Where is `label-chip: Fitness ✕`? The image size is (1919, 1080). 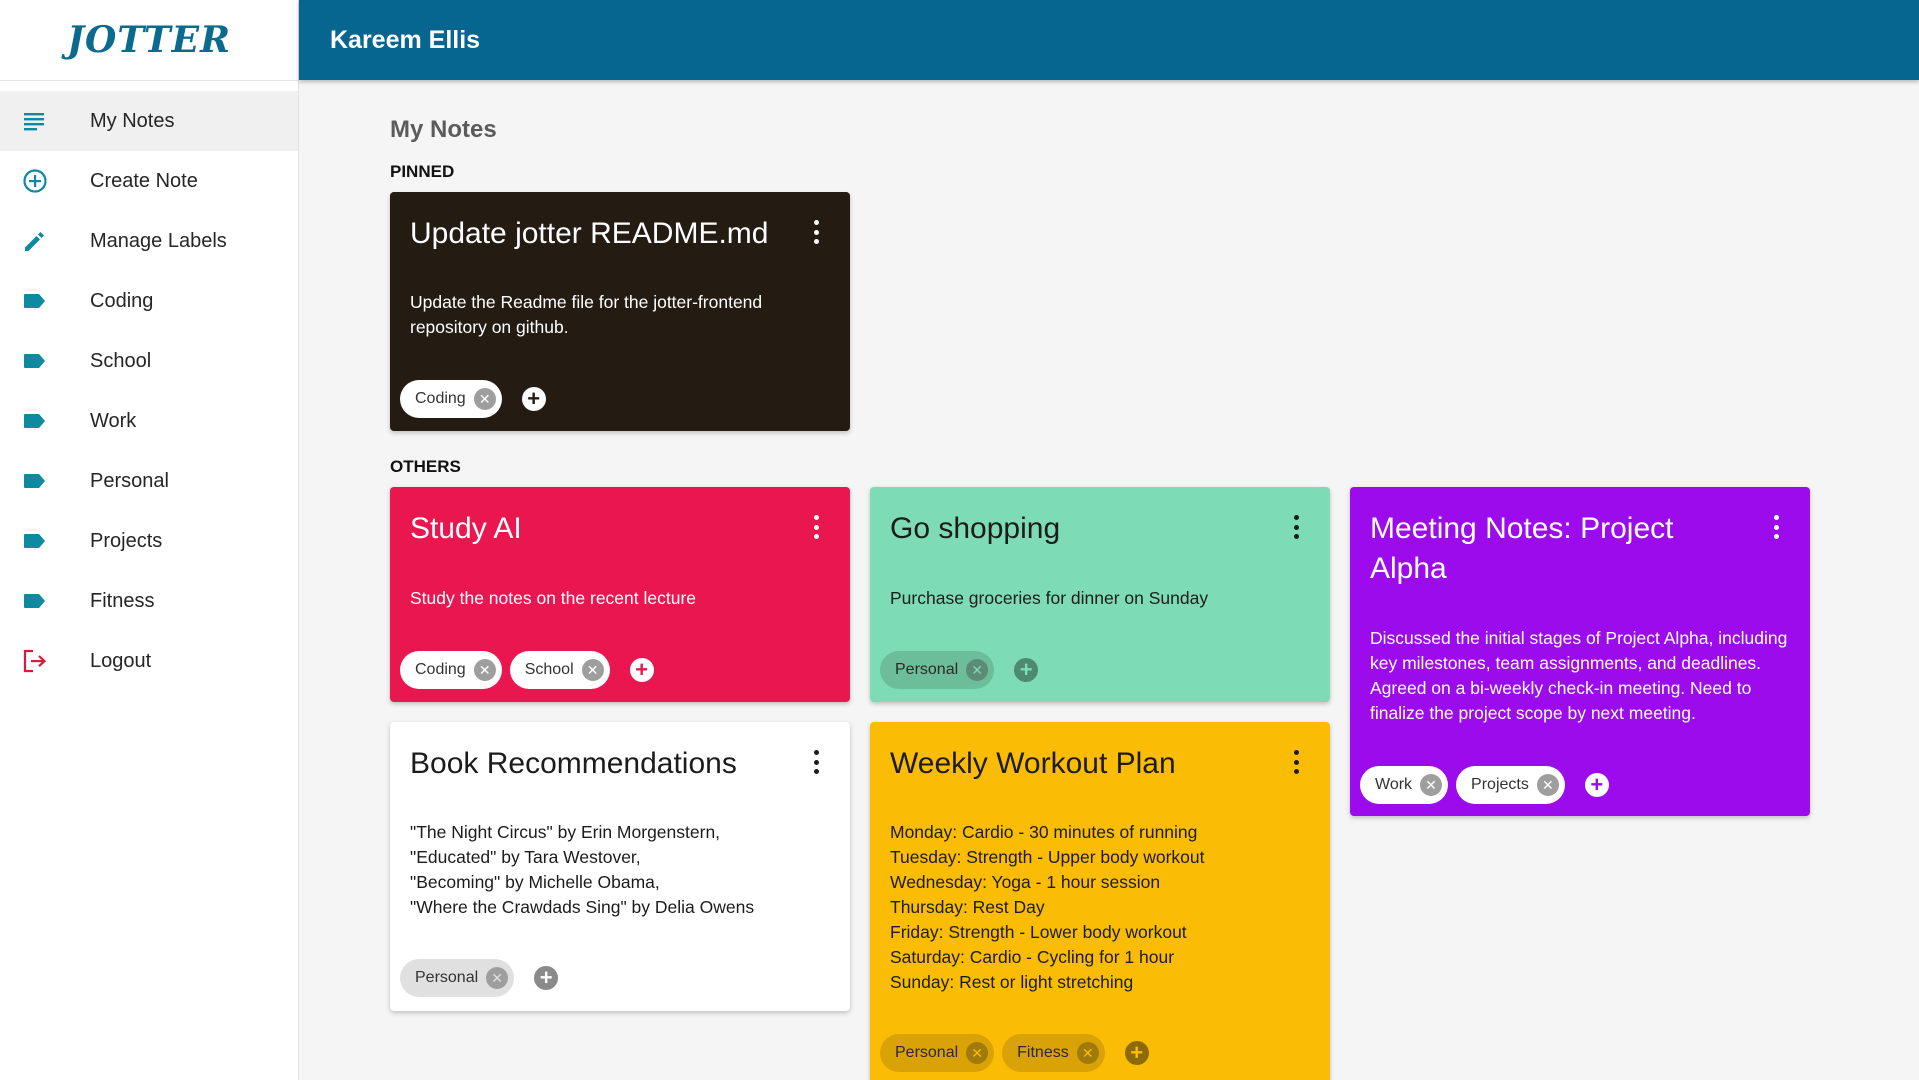
label-chip: Fitness ✕ is located at coordinates (1053, 1053).